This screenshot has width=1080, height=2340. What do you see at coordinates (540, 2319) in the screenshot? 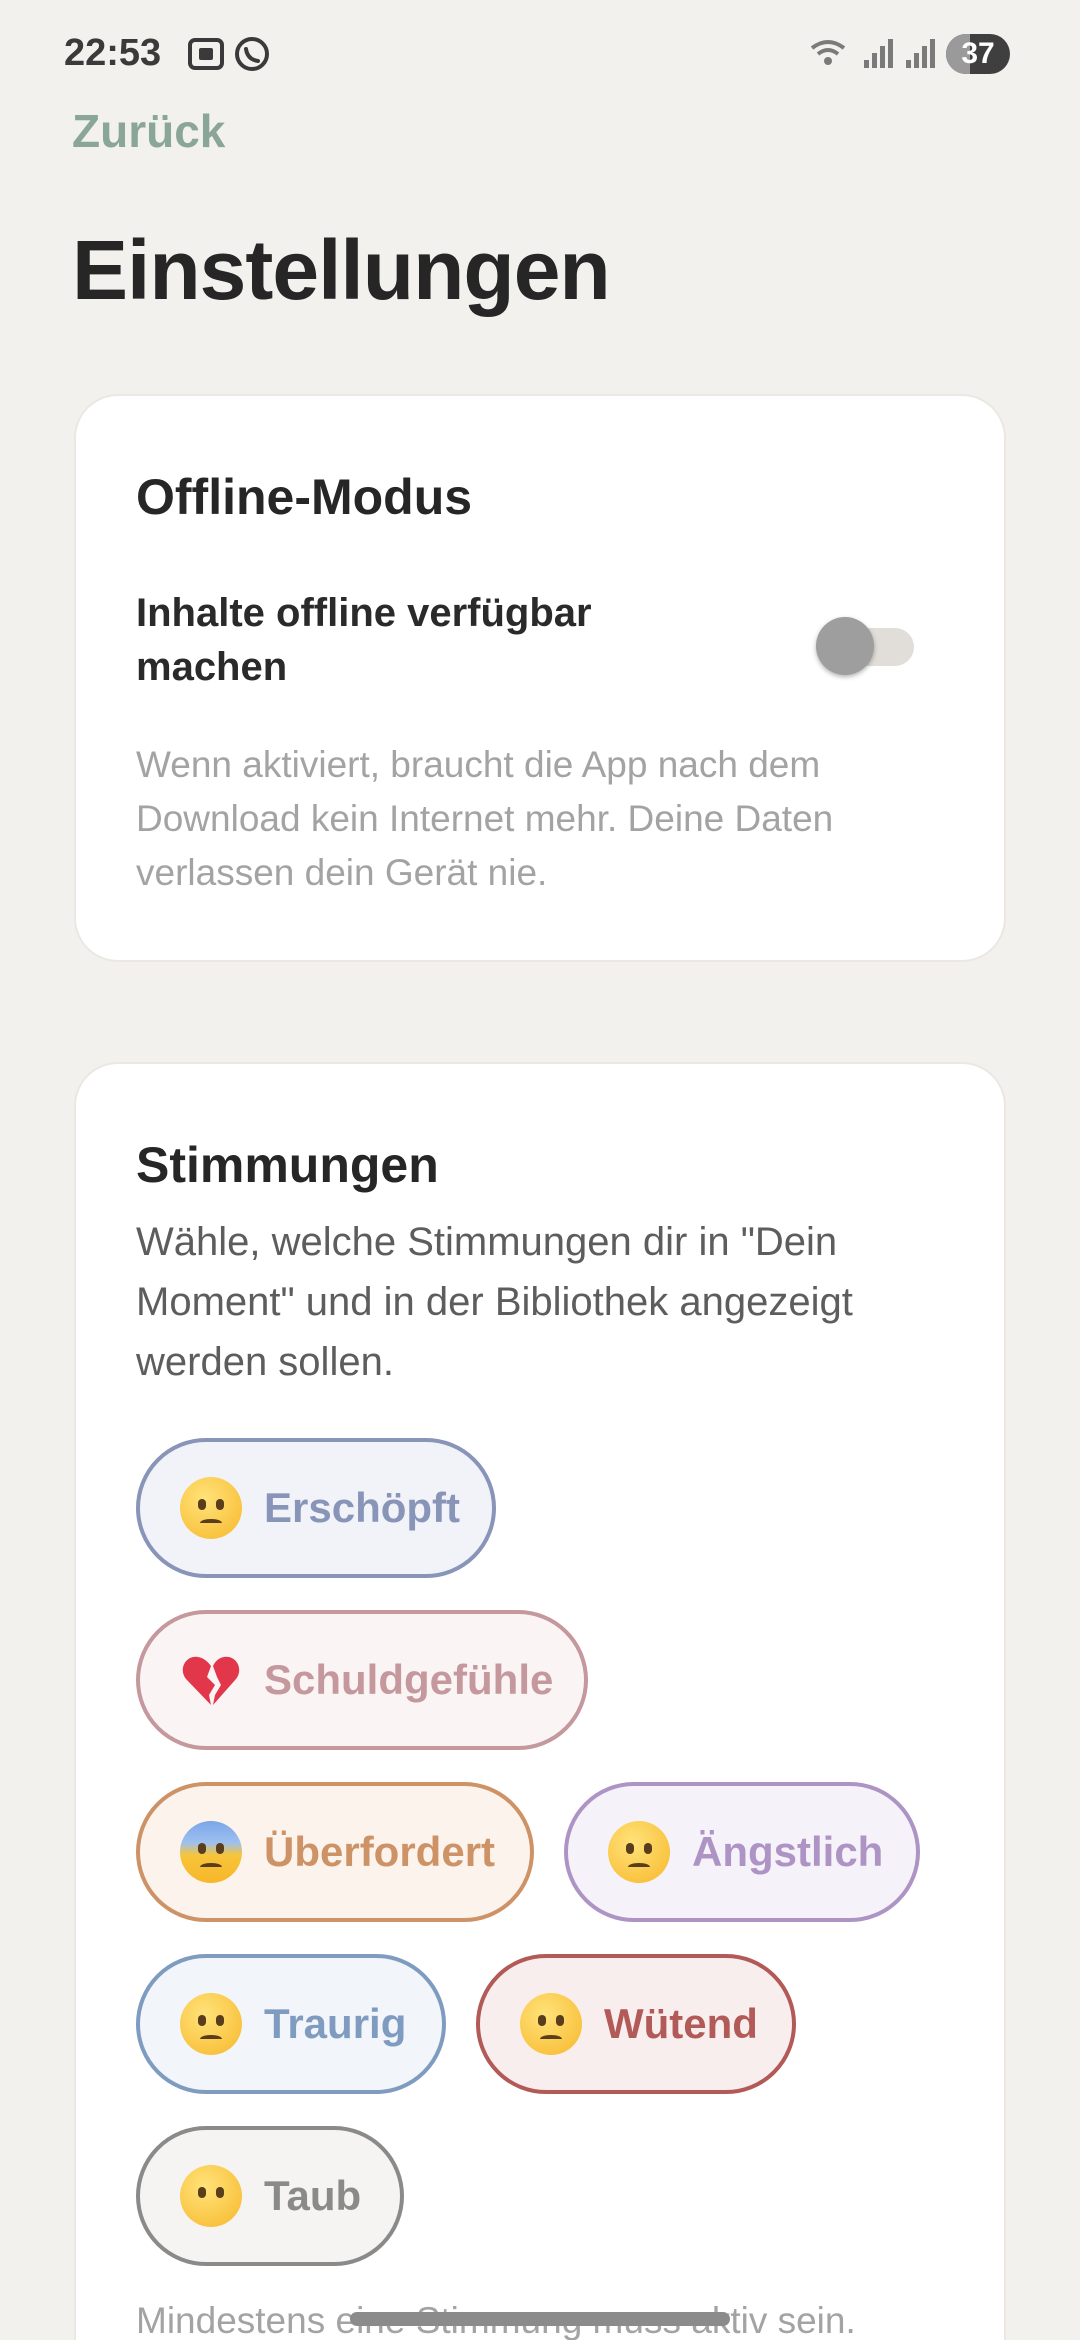
I see `home-indicator` at bounding box center [540, 2319].